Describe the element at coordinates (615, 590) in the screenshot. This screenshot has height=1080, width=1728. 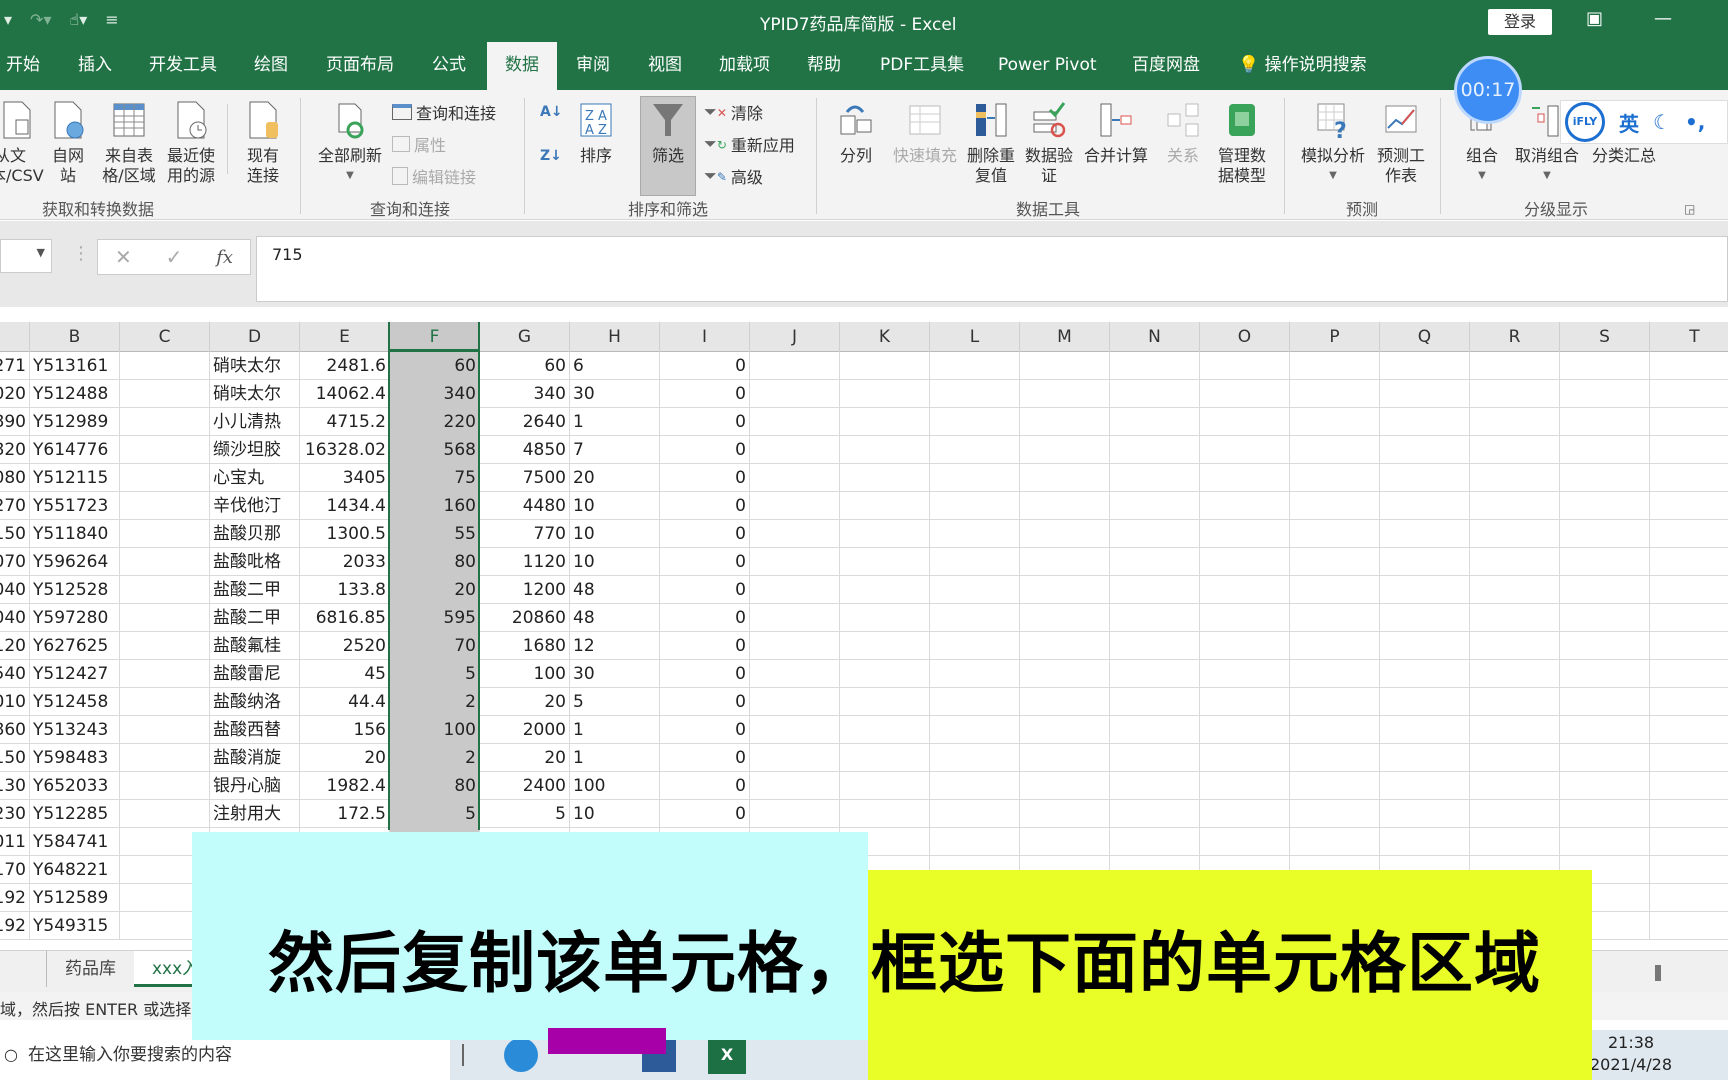
I see `cell-h: 48` at that location.